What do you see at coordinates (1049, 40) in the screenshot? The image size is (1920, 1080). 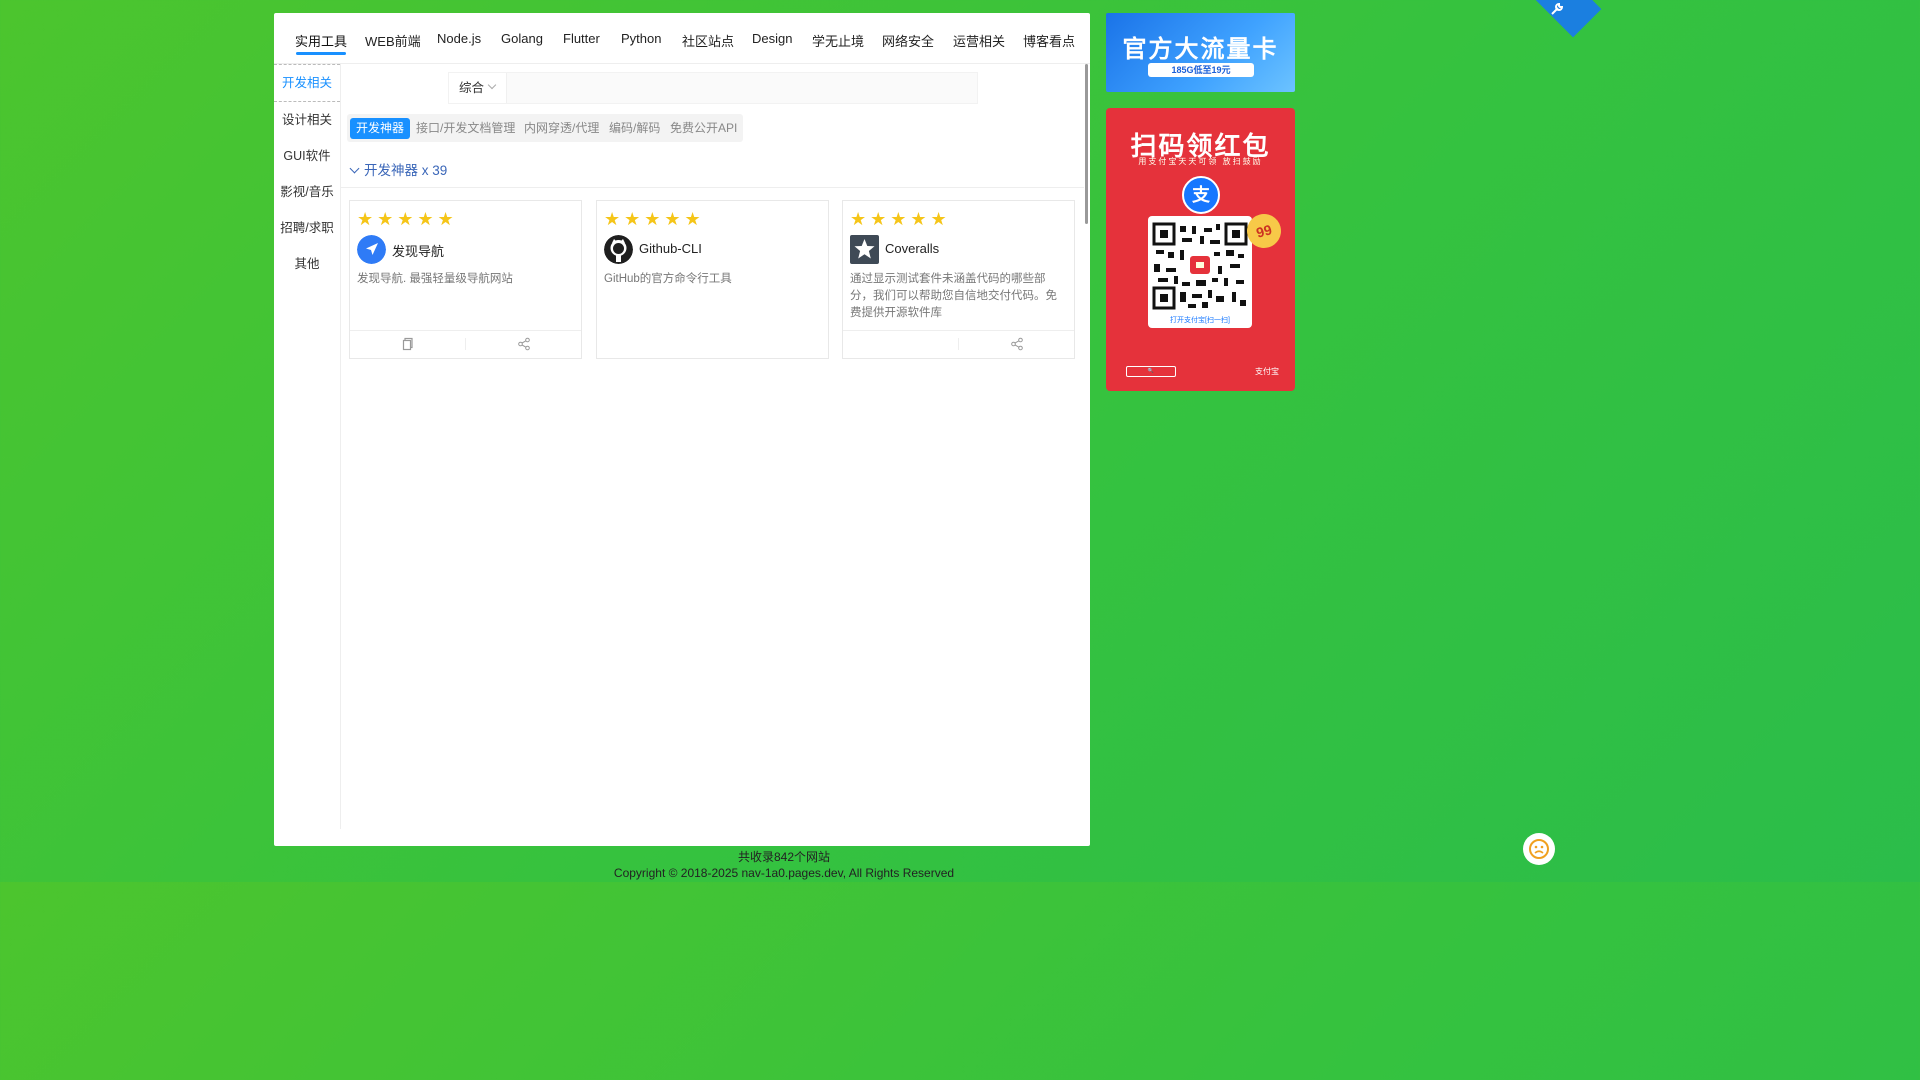 I see `tab-blog: 博客看点` at bounding box center [1049, 40].